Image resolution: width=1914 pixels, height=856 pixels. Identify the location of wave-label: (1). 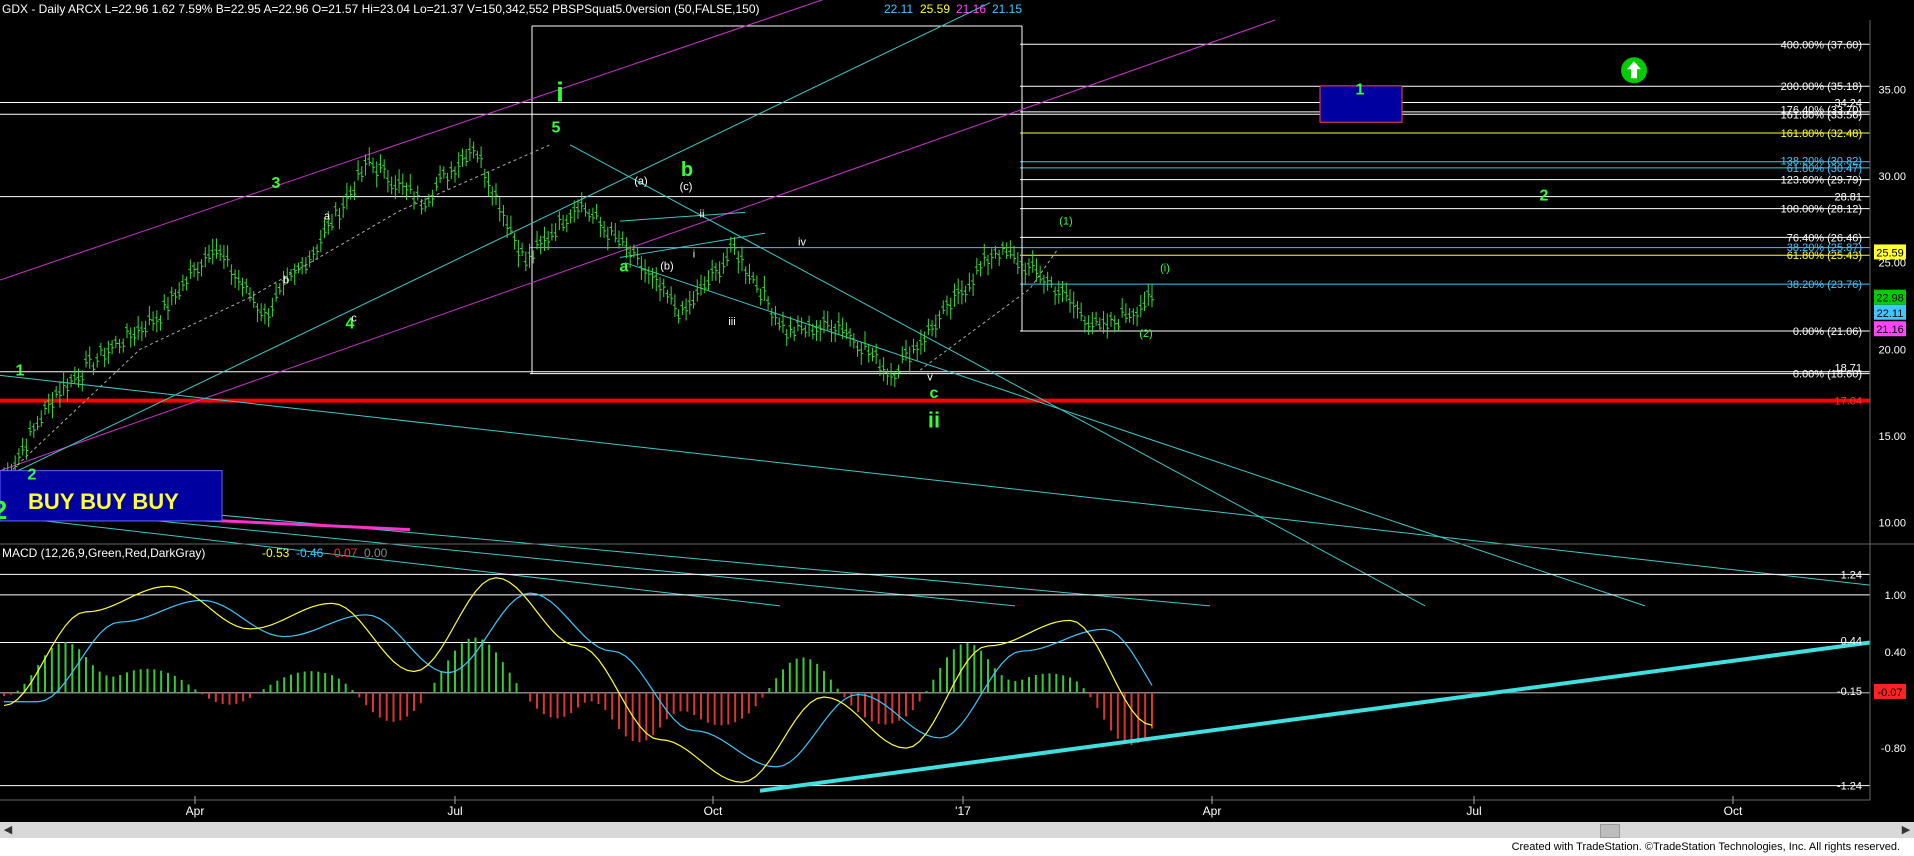
(1065, 222).